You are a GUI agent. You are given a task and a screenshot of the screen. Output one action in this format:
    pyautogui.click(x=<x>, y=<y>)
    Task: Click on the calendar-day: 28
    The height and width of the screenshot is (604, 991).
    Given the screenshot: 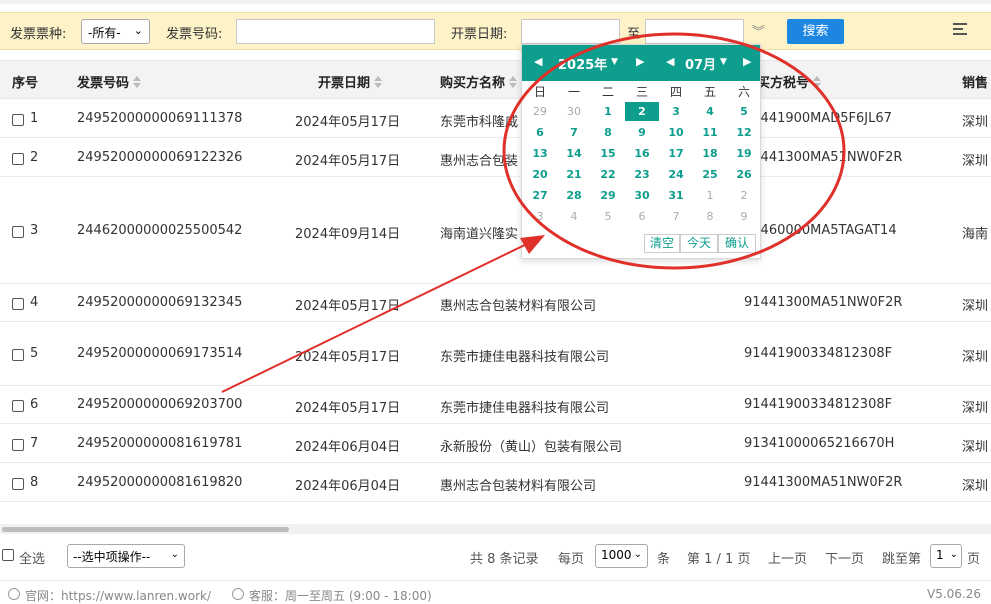 What is the action you would take?
    pyautogui.click(x=574, y=195)
    